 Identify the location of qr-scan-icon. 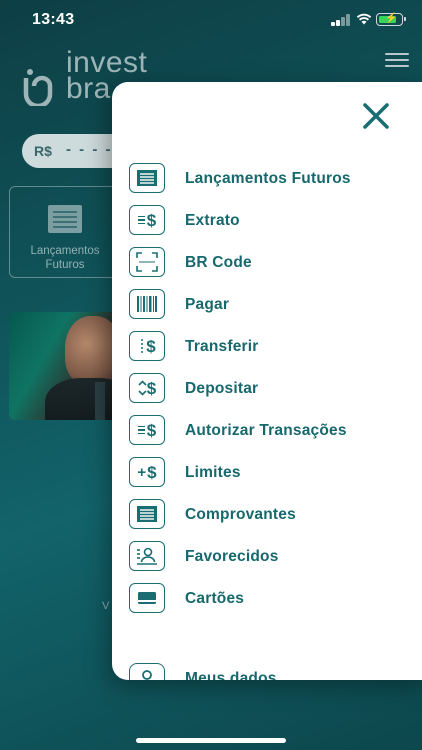
(147, 262).